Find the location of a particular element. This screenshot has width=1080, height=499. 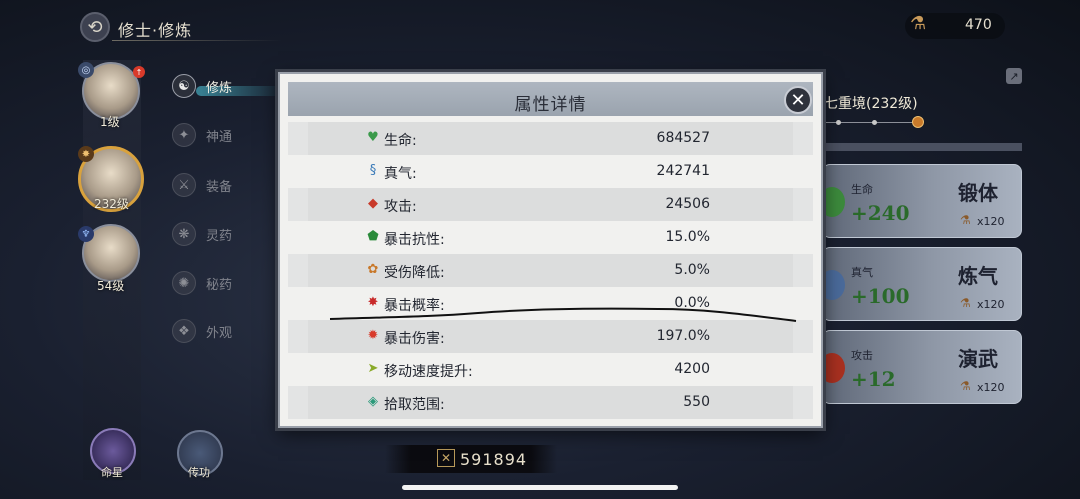

menu-label: 秘药 is located at coordinates (219, 285).